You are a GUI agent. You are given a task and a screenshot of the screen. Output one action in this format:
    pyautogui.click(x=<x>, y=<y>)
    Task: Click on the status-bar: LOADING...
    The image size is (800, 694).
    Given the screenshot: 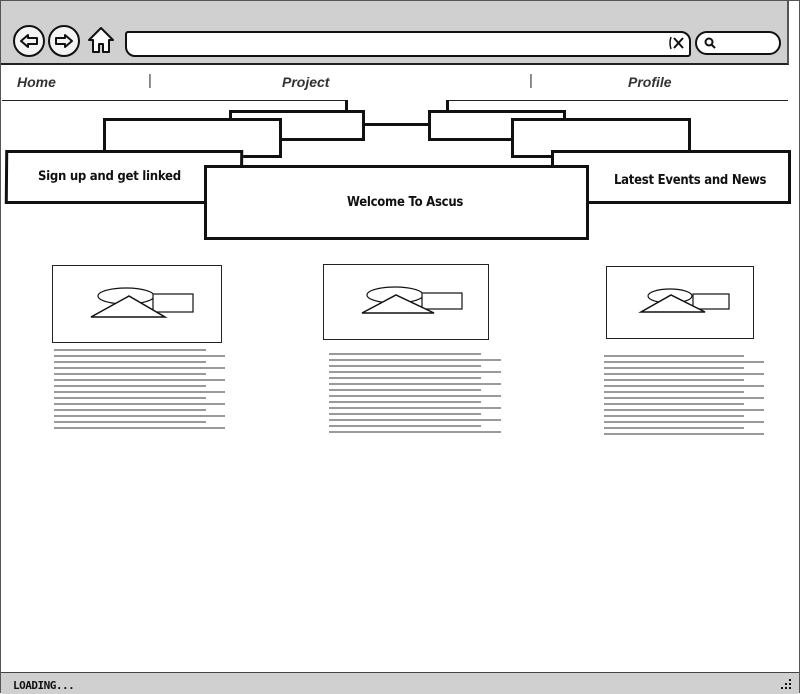 What is the action you would take?
    pyautogui.click(x=400, y=683)
    